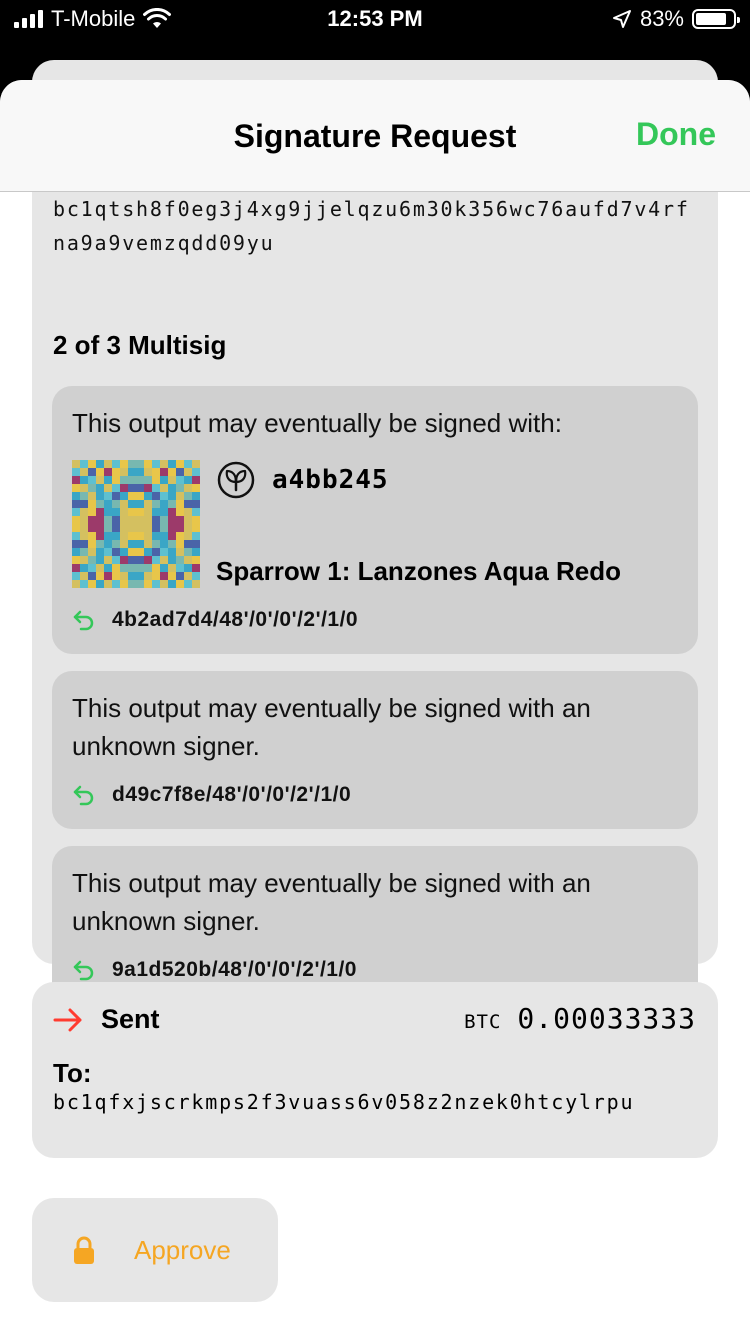 The width and height of the screenshot is (750, 1334). Describe the element at coordinates (136, 524) in the screenshot. I see `wallet-identicon` at that location.